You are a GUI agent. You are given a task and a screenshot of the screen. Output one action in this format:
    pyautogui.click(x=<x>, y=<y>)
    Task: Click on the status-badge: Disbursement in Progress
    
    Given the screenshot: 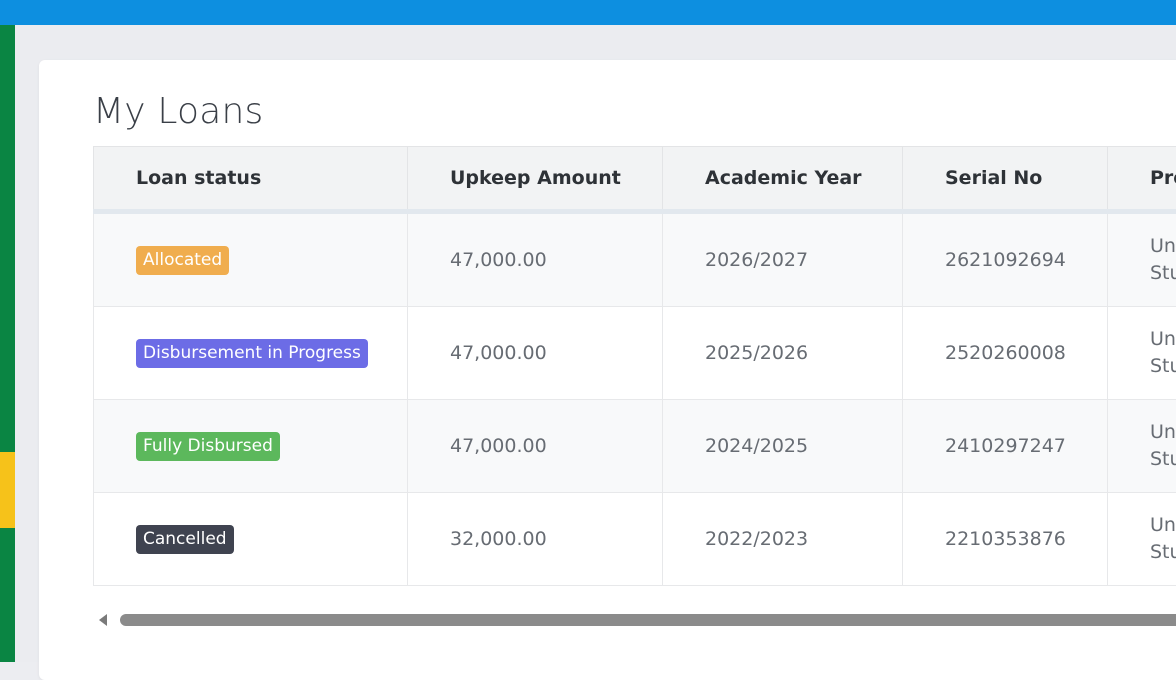 What is the action you would take?
    pyautogui.click(x=252, y=353)
    